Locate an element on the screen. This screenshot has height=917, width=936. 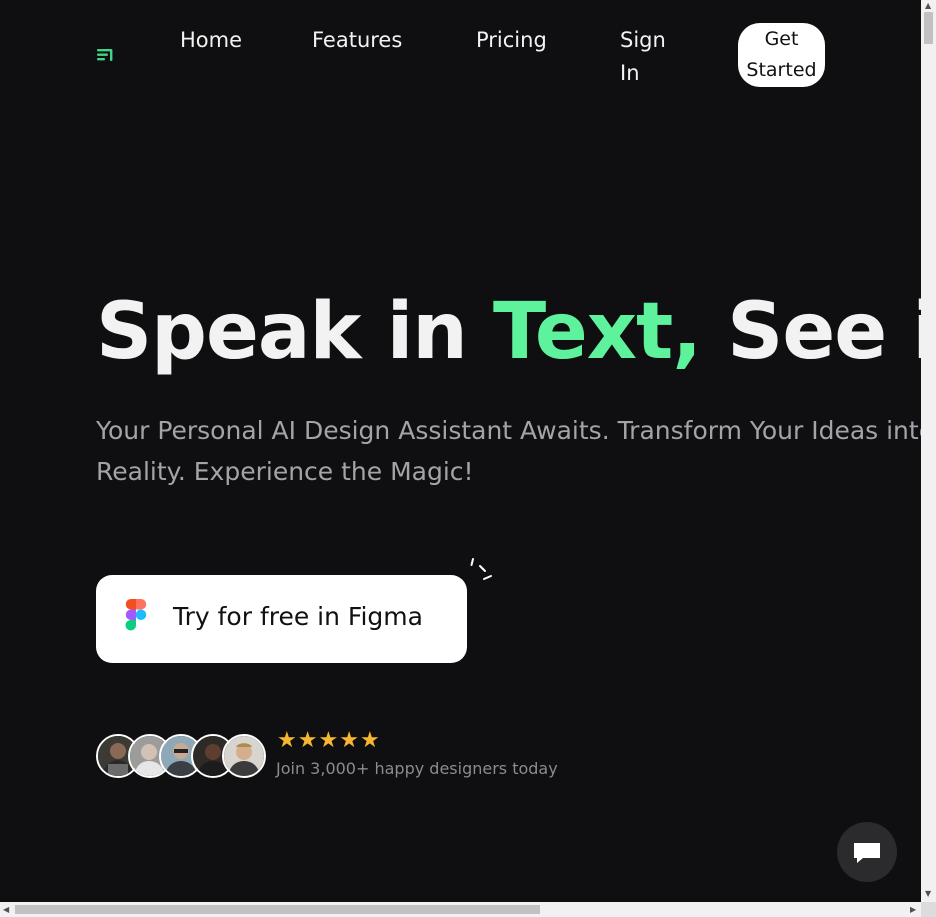
lines-logo-icon is located at coordinates (105, 55).